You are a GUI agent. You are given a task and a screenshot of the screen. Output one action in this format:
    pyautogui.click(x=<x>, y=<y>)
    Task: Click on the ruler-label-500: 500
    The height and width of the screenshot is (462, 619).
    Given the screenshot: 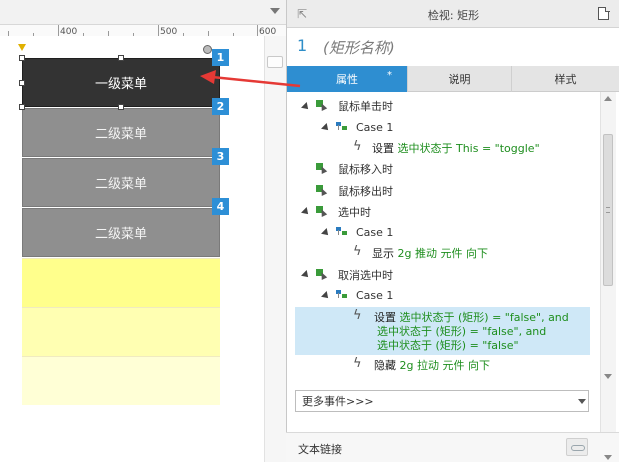 What is the action you would take?
    pyautogui.click(x=169, y=32)
    